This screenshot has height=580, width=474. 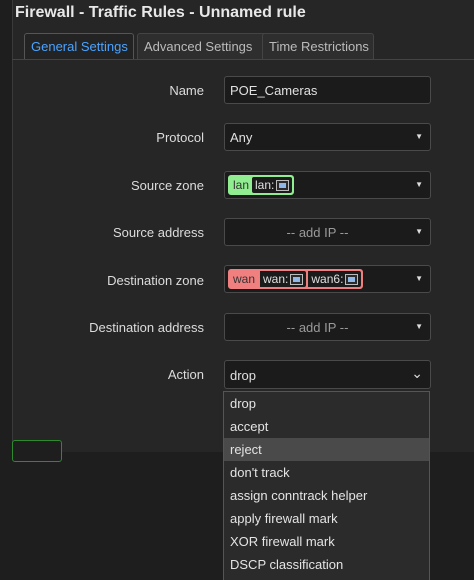 What do you see at coordinates (326, 403) in the screenshot?
I see `action-option-drop: drop` at bounding box center [326, 403].